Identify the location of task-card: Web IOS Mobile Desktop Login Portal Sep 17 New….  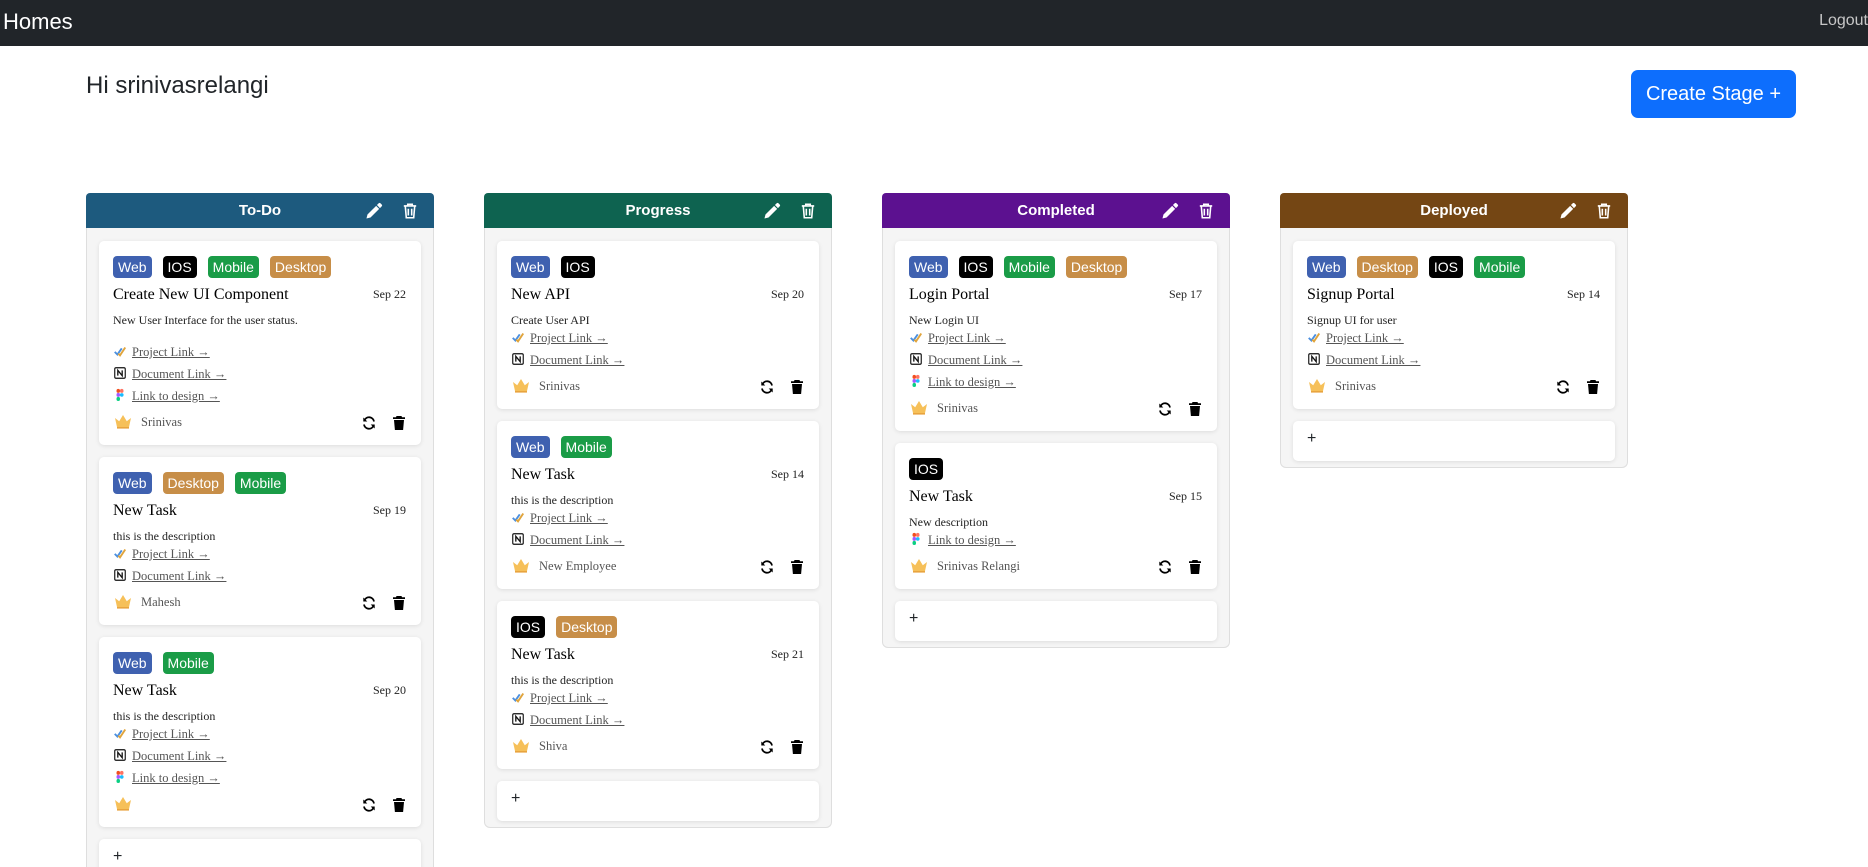
(1056, 336).